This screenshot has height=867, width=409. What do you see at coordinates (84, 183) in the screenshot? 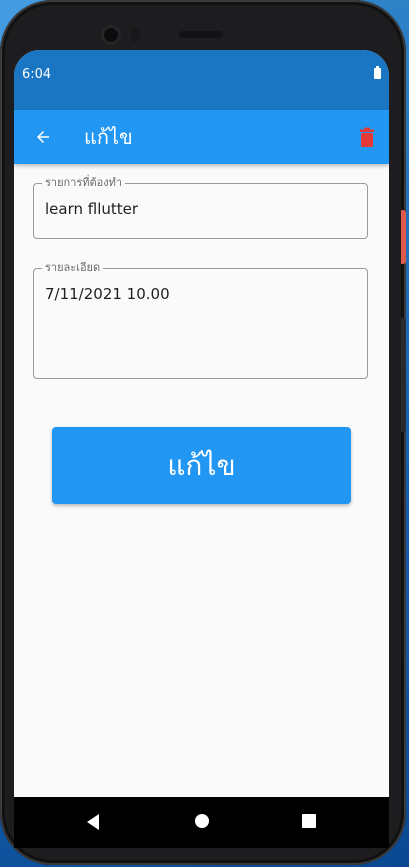
I see `todo-field-label: รายการที่ต้องทำ` at bounding box center [84, 183].